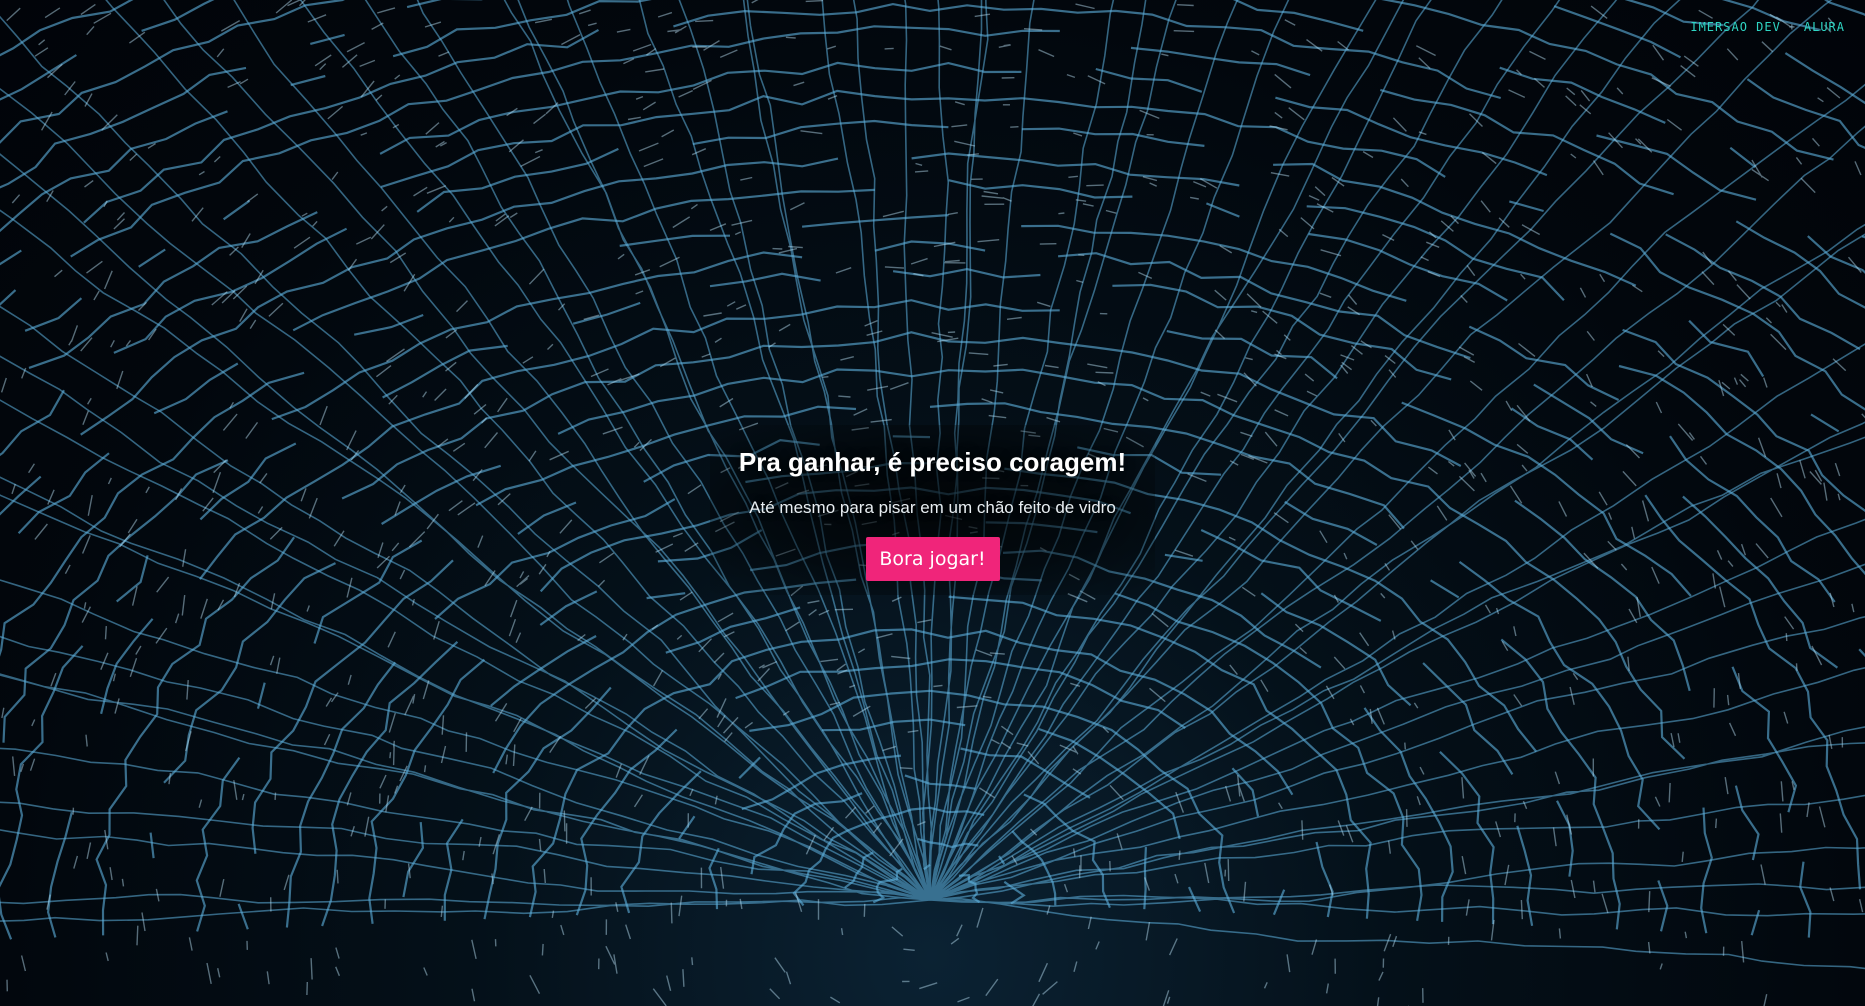 Image resolution: width=1865 pixels, height=1006 pixels. I want to click on brand-alura-label: ALURA, so click(1824, 27).